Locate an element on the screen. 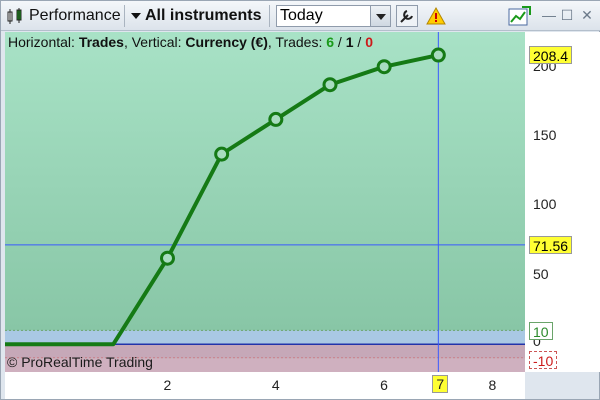 Image resolution: width=600 pixels, height=400 pixels. x-tick-label: 8 is located at coordinates (492, 385).